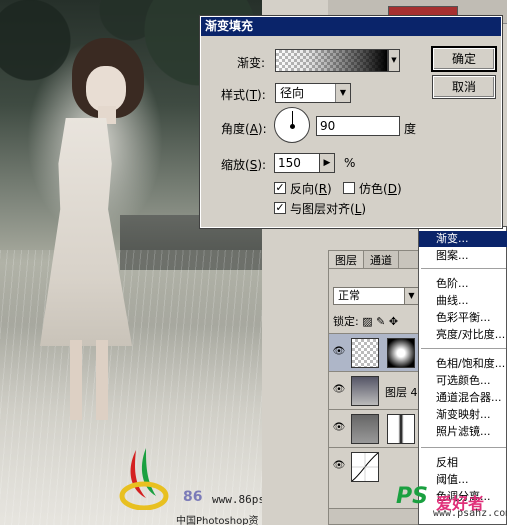 The width and height of the screenshot is (507, 525). What do you see at coordinates (393, 321) in the screenshot?
I see `lock-move-icon: ✥` at bounding box center [393, 321].